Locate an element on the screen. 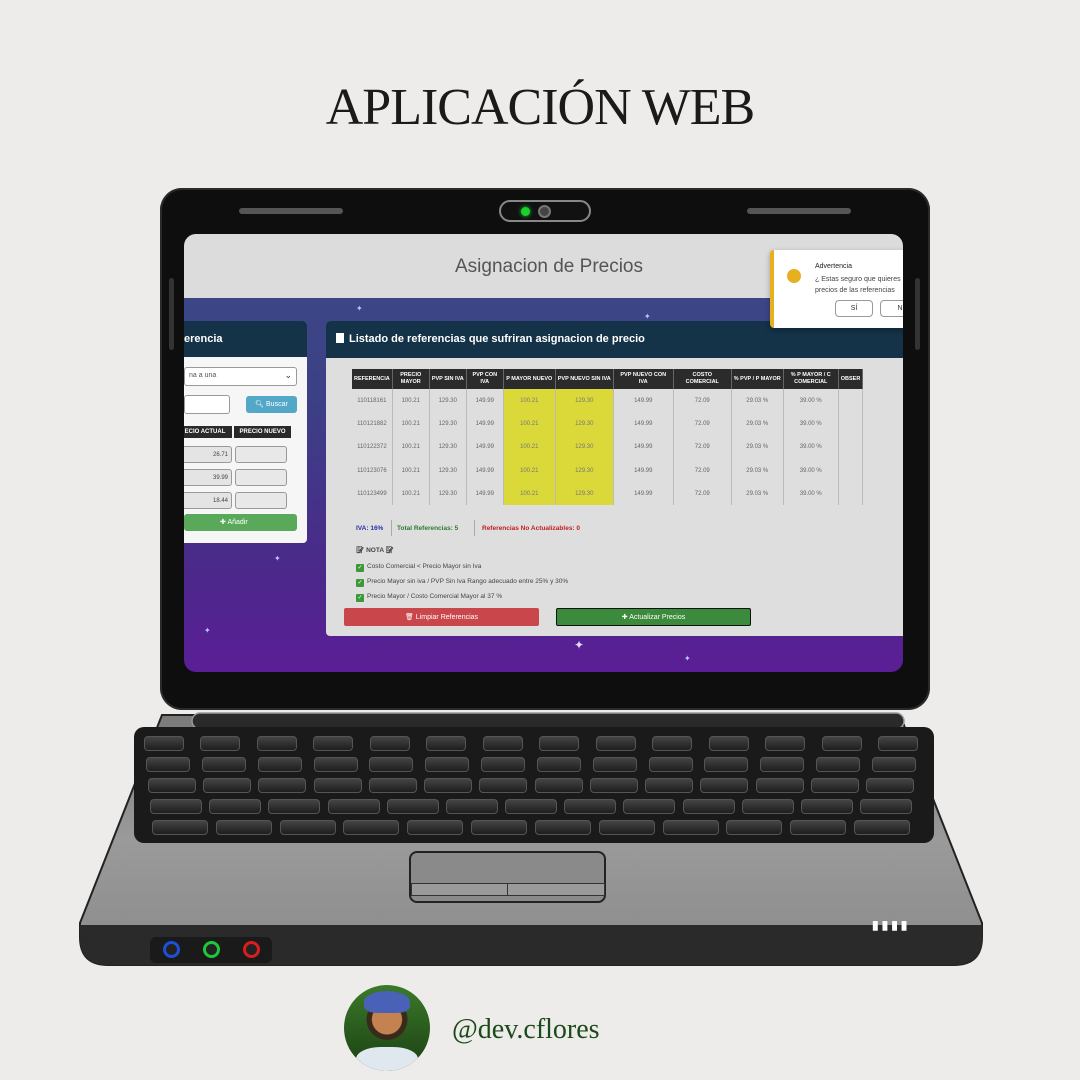 The image size is (1080, 1080). table-cell: 100.21 is located at coordinates (411, 494).